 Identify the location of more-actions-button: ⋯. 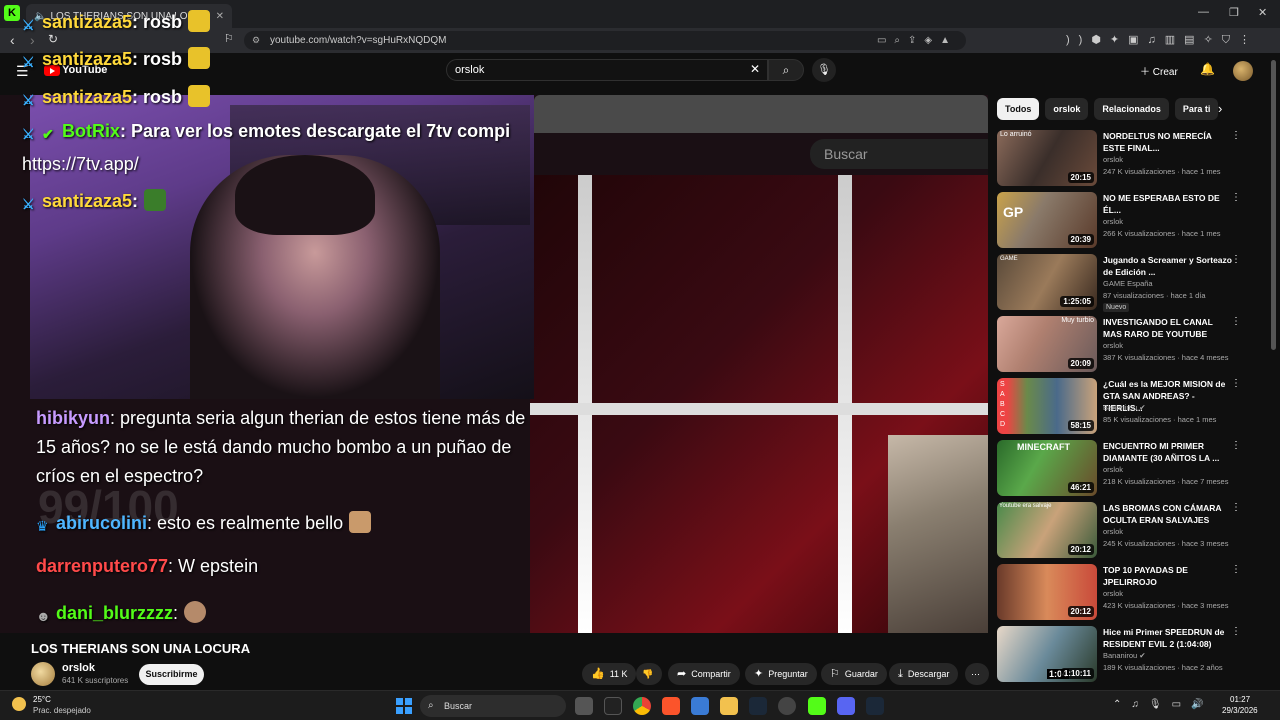
(977, 674).